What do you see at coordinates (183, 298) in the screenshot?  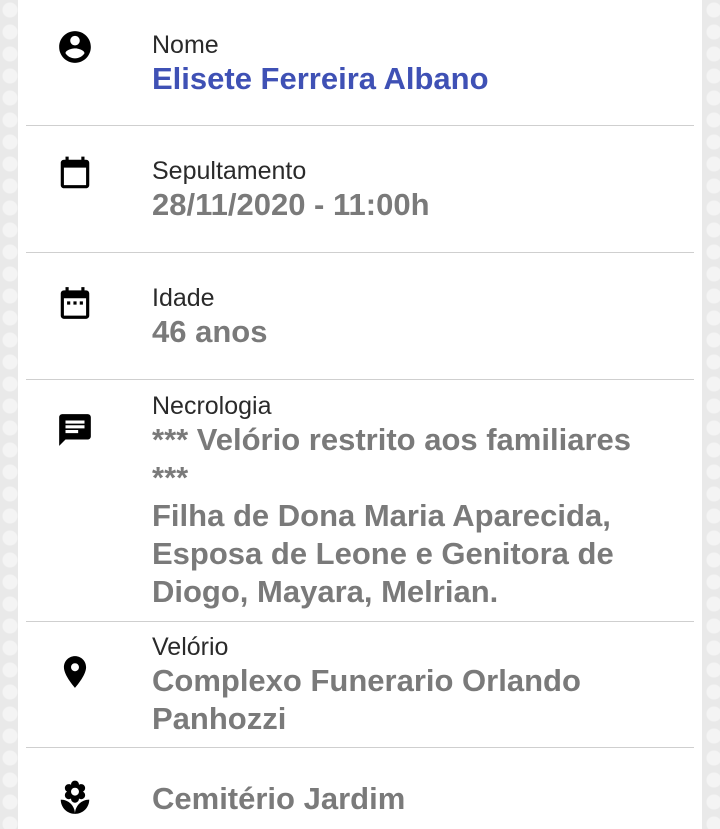 I see `idade-label: Idade` at bounding box center [183, 298].